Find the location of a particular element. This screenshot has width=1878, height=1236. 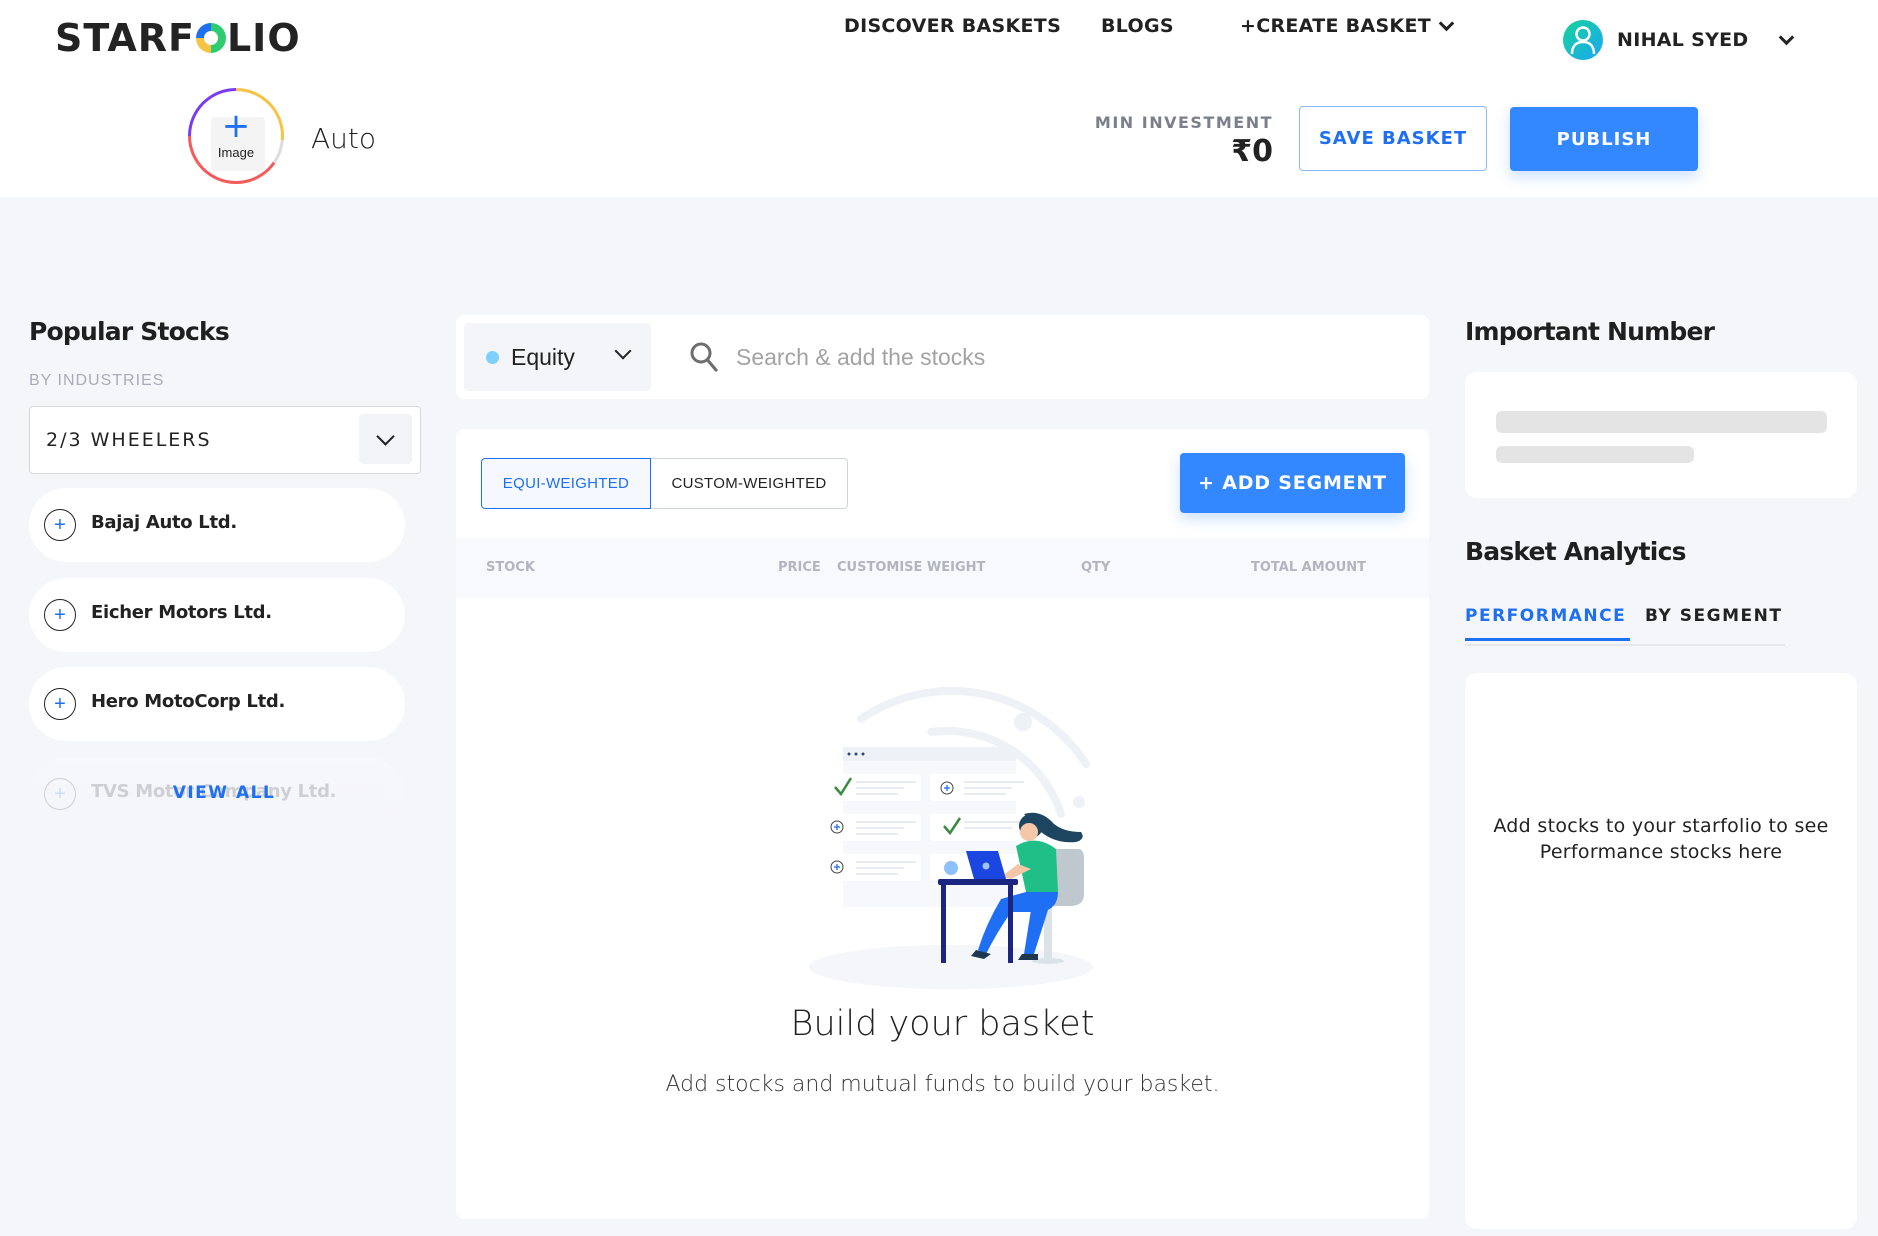

status-dot-icon is located at coordinates (492, 357).